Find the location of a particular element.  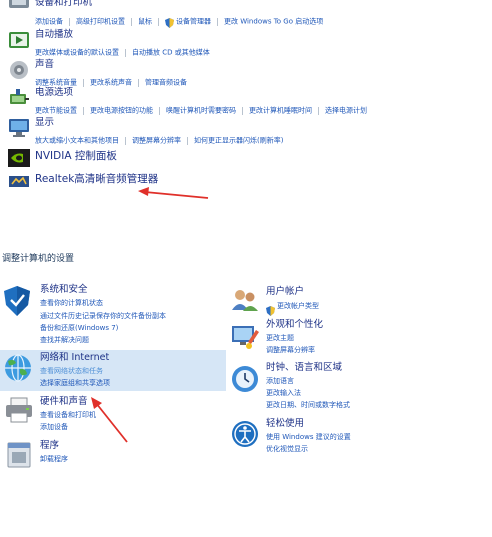

printer-icon is located at coordinates (19, 410).